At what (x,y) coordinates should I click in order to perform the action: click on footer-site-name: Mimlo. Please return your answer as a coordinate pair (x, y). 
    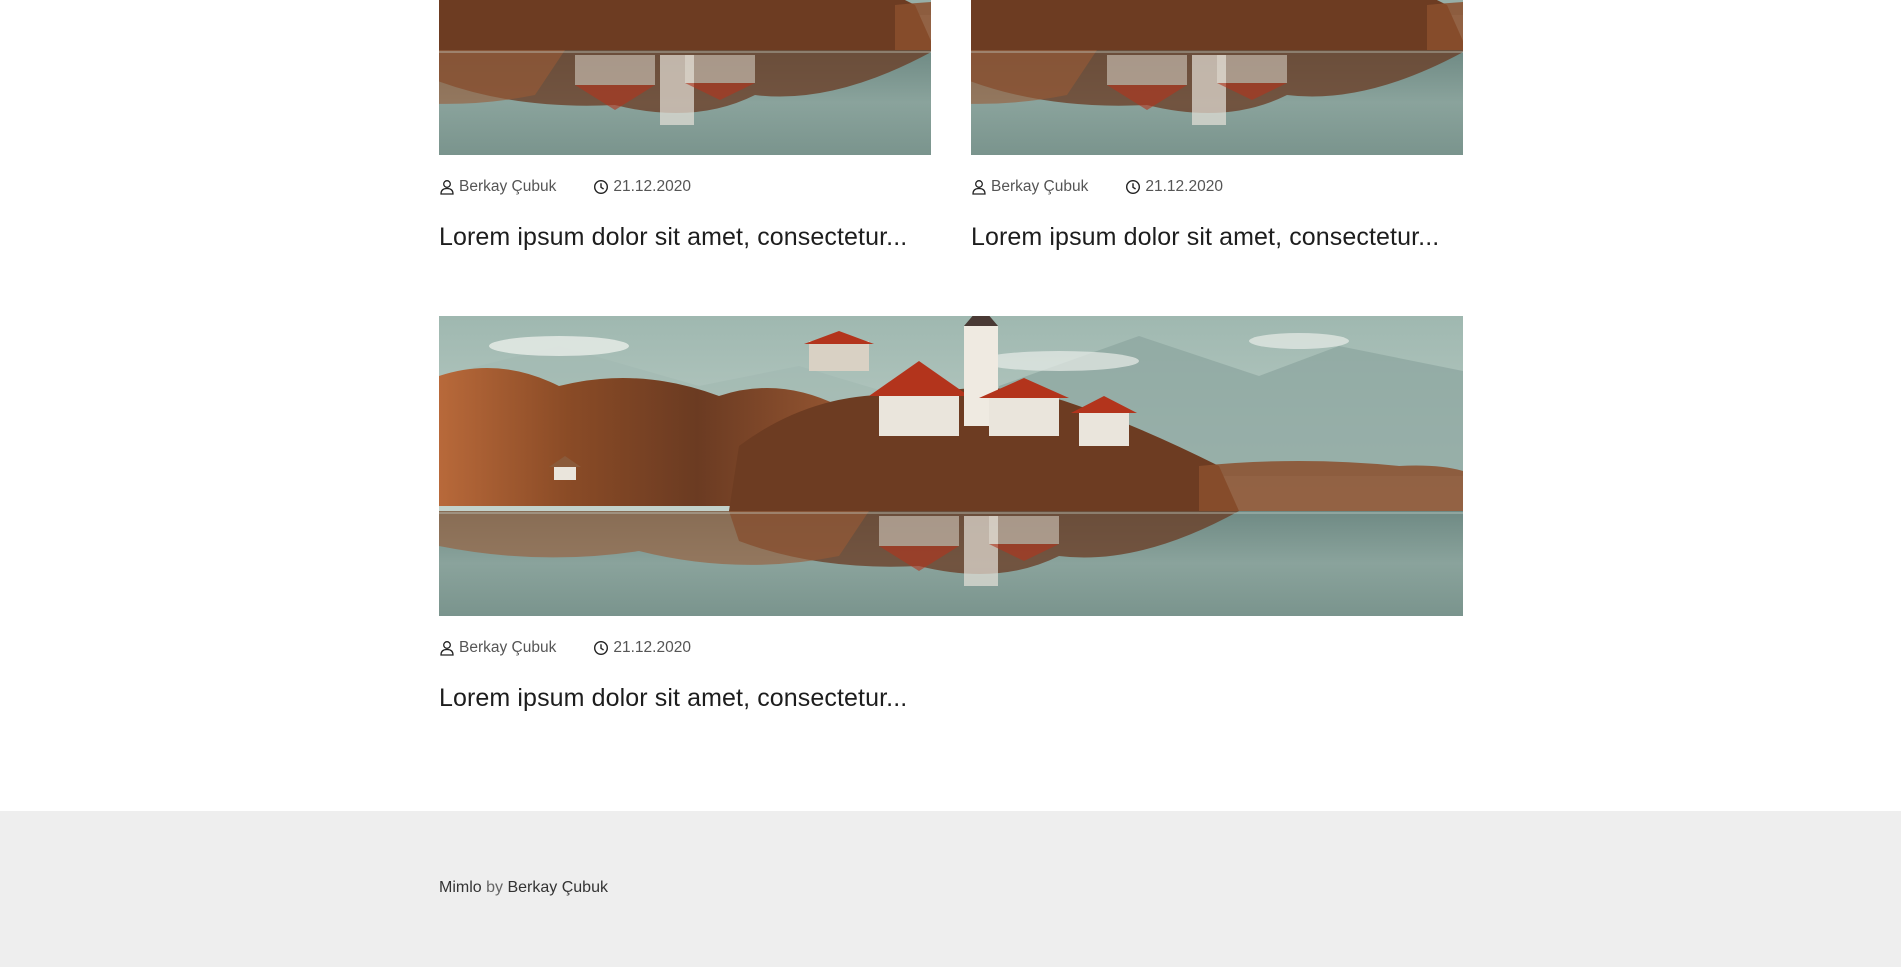
    Looking at the image, I should click on (460, 887).